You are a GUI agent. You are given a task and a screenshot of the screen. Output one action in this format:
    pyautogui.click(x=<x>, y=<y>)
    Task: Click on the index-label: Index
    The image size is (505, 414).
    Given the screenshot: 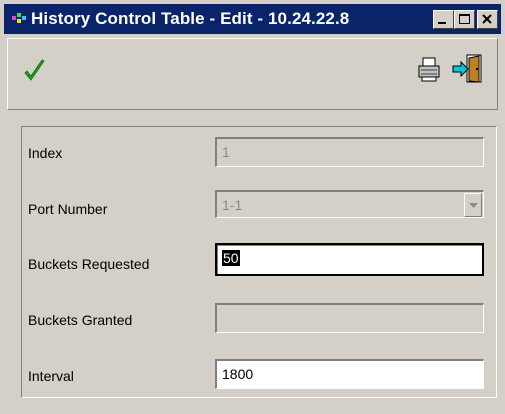 What is the action you would take?
    pyautogui.click(x=45, y=153)
    